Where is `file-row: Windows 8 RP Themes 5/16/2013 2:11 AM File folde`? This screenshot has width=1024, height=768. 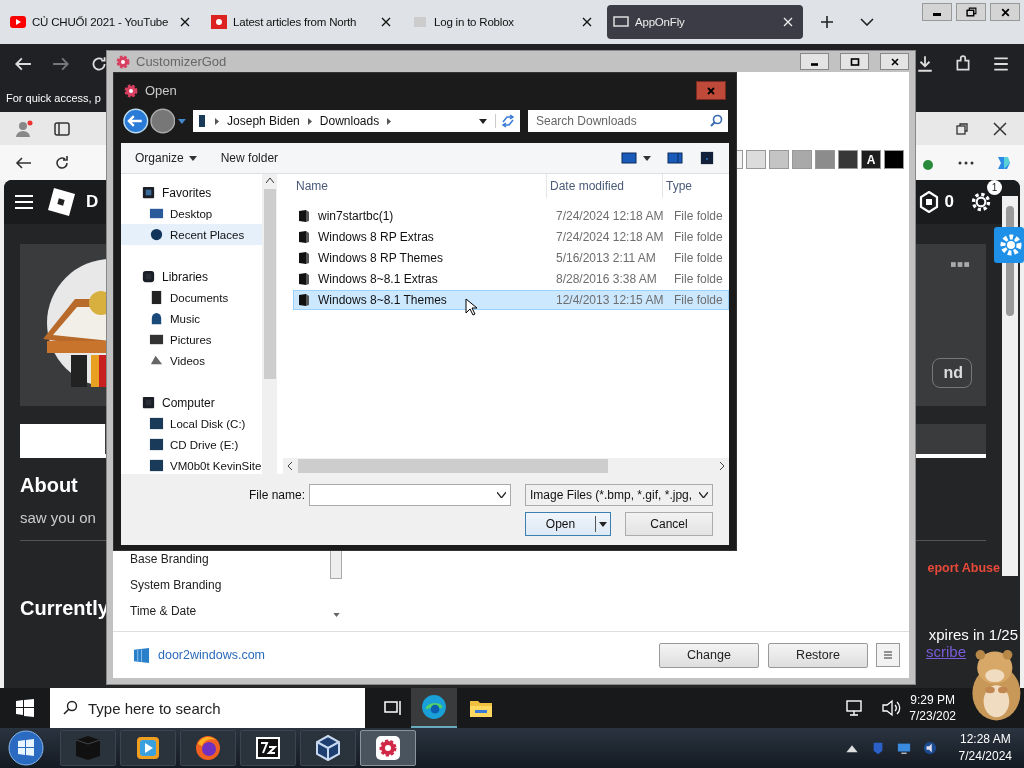 file-row: Windows 8 RP Themes 5/16/2013 2:11 AM File folde is located at coordinates (511, 258).